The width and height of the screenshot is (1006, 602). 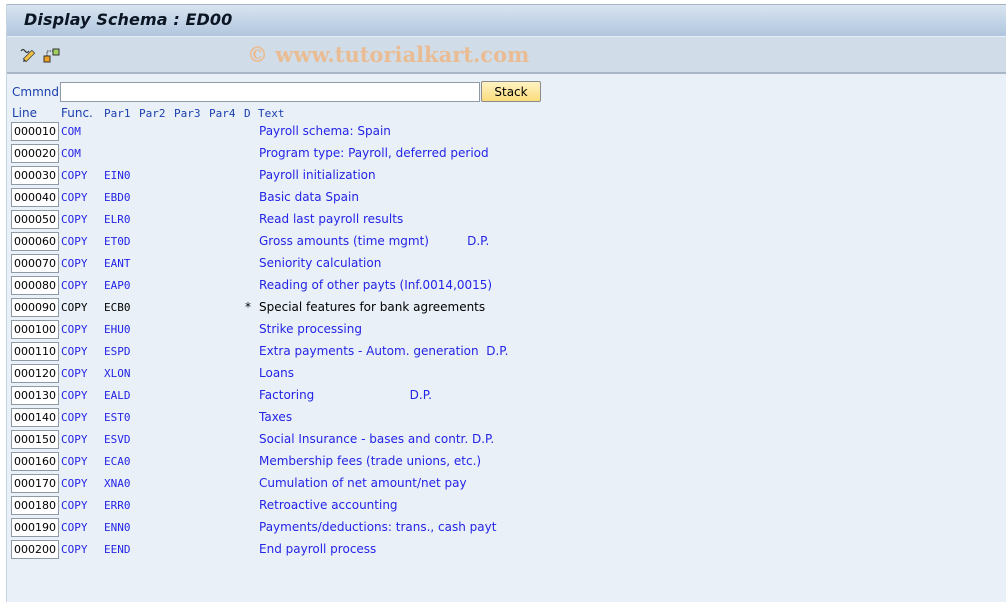 What do you see at coordinates (35, 461) in the screenshot?
I see `line-number-field: 000160` at bounding box center [35, 461].